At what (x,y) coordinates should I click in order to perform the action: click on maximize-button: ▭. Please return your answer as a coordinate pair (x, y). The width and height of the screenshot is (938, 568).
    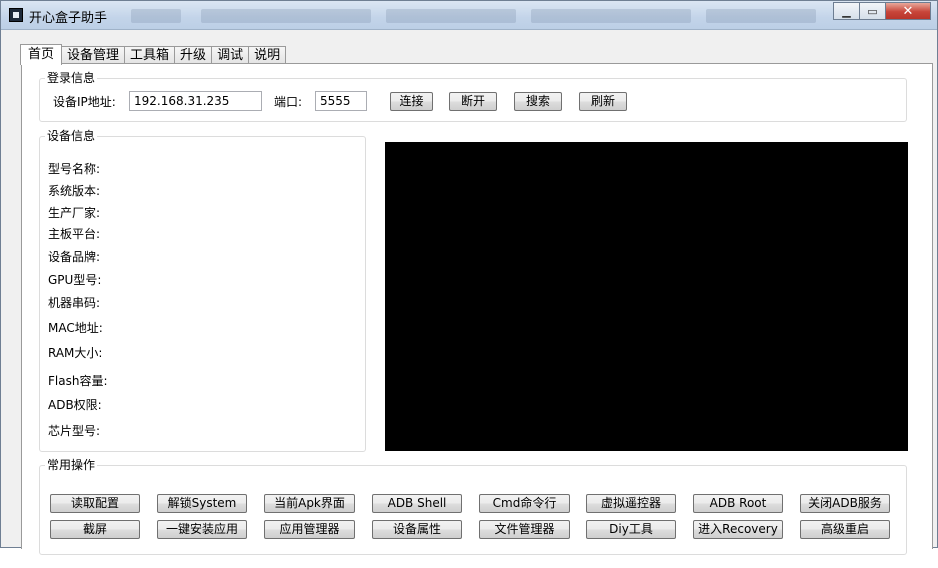
    Looking at the image, I should click on (872, 11).